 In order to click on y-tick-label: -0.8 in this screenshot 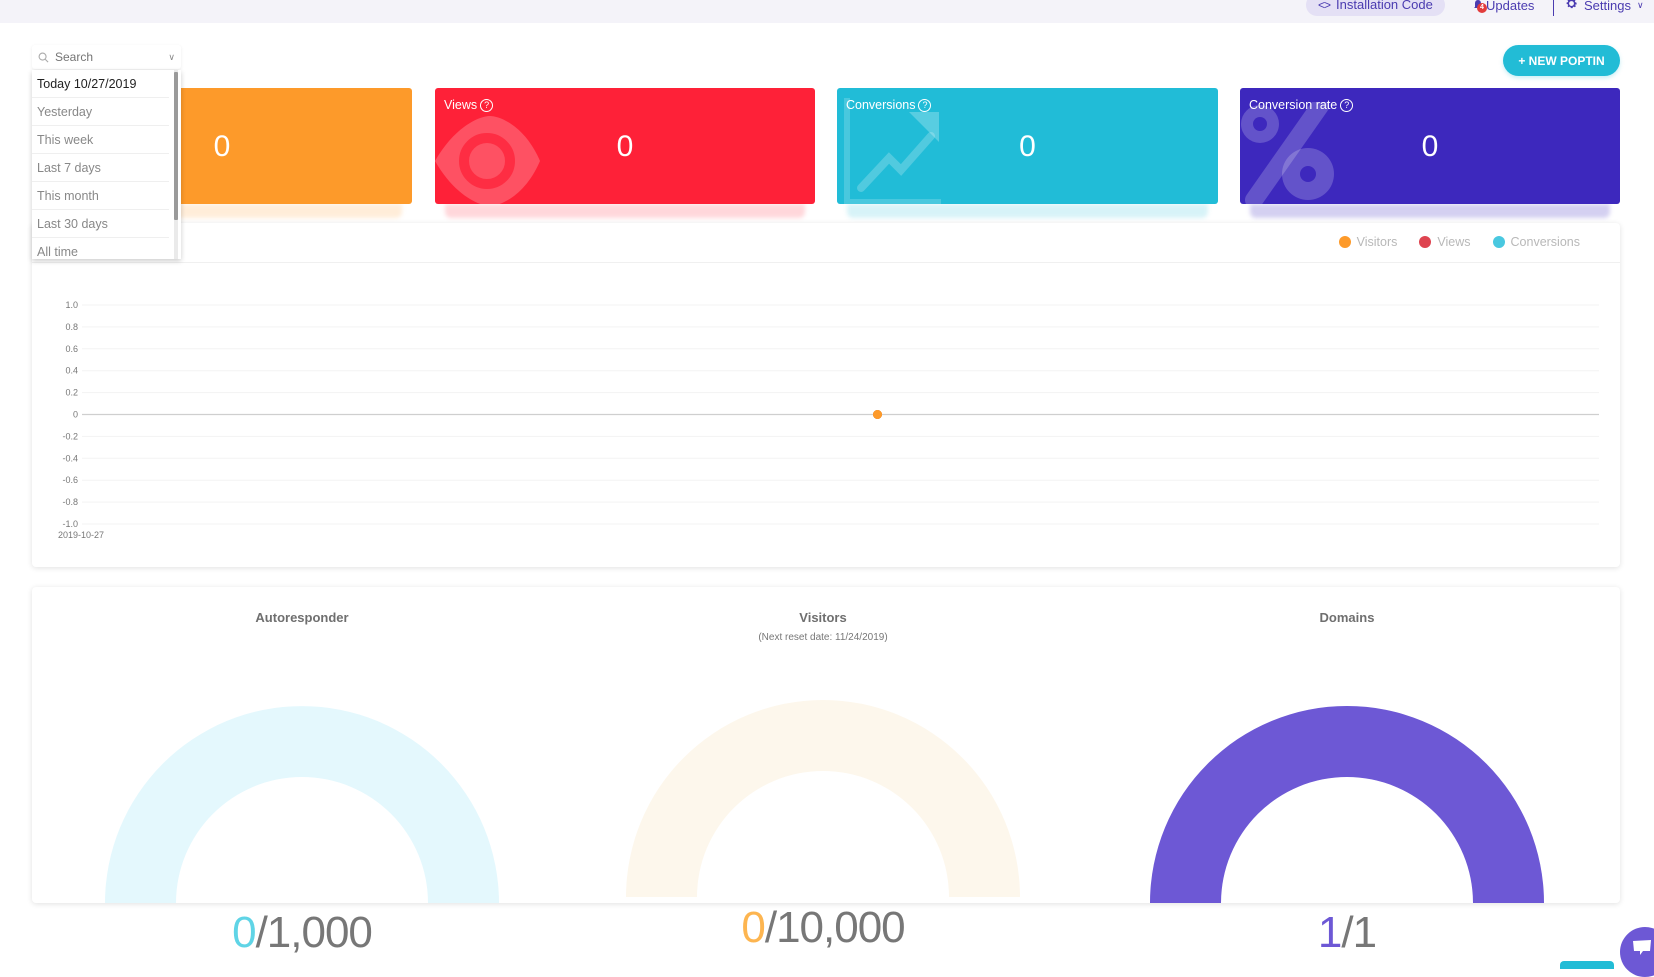, I will do `click(70, 502)`.